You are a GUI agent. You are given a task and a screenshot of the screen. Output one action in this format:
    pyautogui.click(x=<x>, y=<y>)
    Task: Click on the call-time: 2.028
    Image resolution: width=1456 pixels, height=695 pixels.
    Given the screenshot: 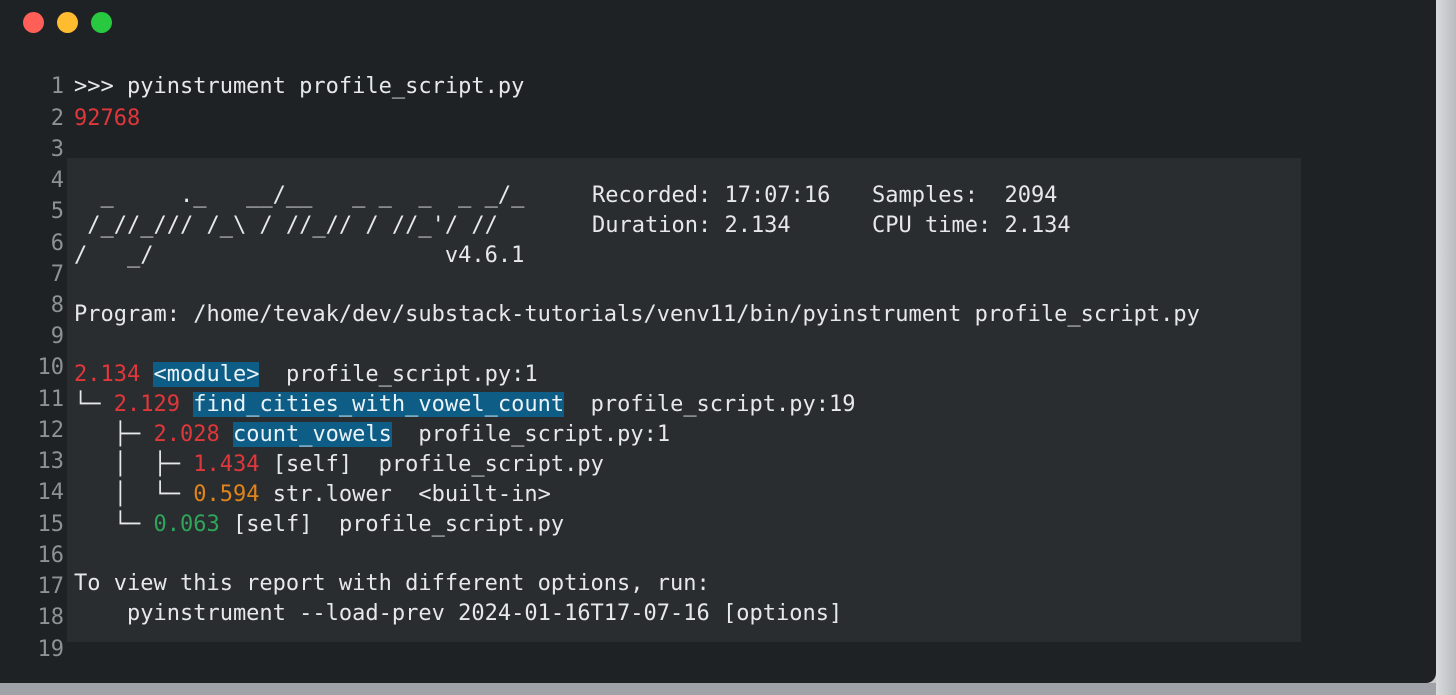 What is the action you would take?
    pyautogui.click(x=186, y=434)
    